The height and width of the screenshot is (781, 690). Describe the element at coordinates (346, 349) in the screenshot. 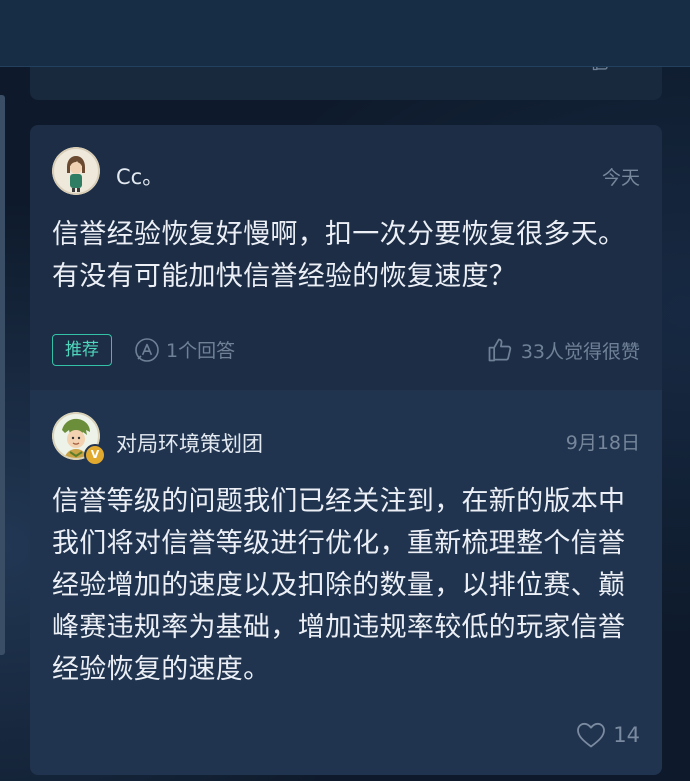

I see `question-footer: 推荐 1个回答 33人觉得很赞` at that location.